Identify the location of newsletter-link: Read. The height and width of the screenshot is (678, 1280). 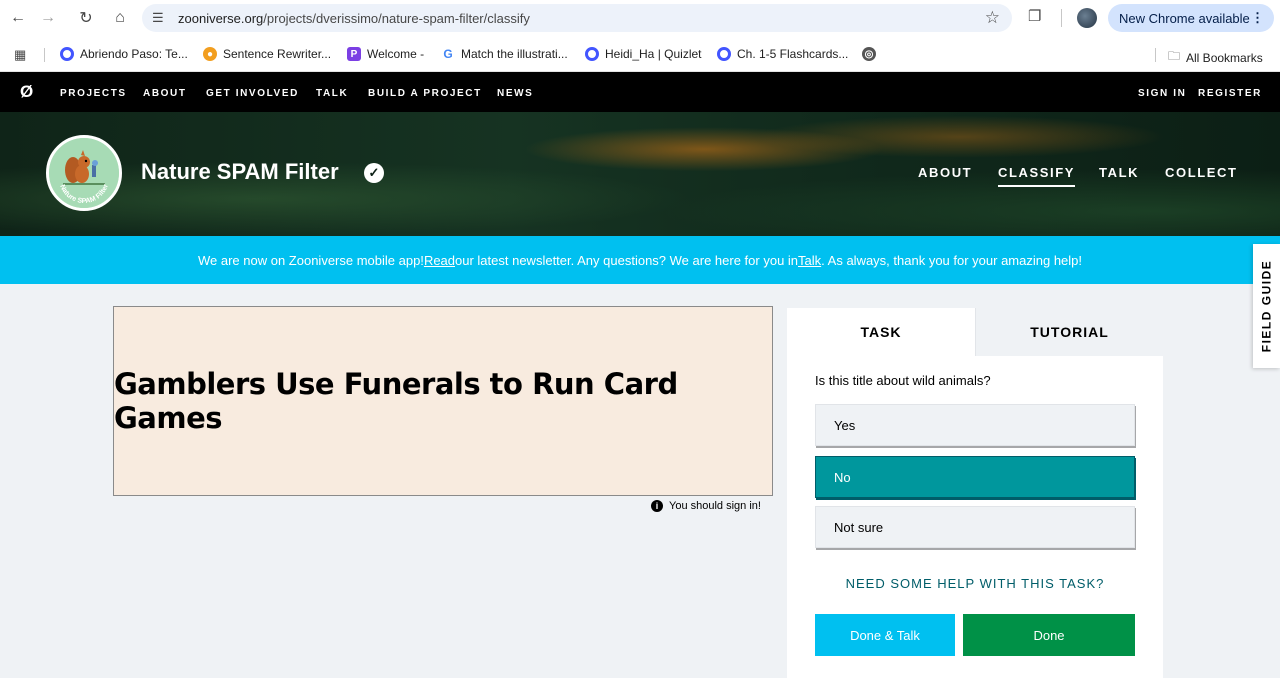
(439, 260).